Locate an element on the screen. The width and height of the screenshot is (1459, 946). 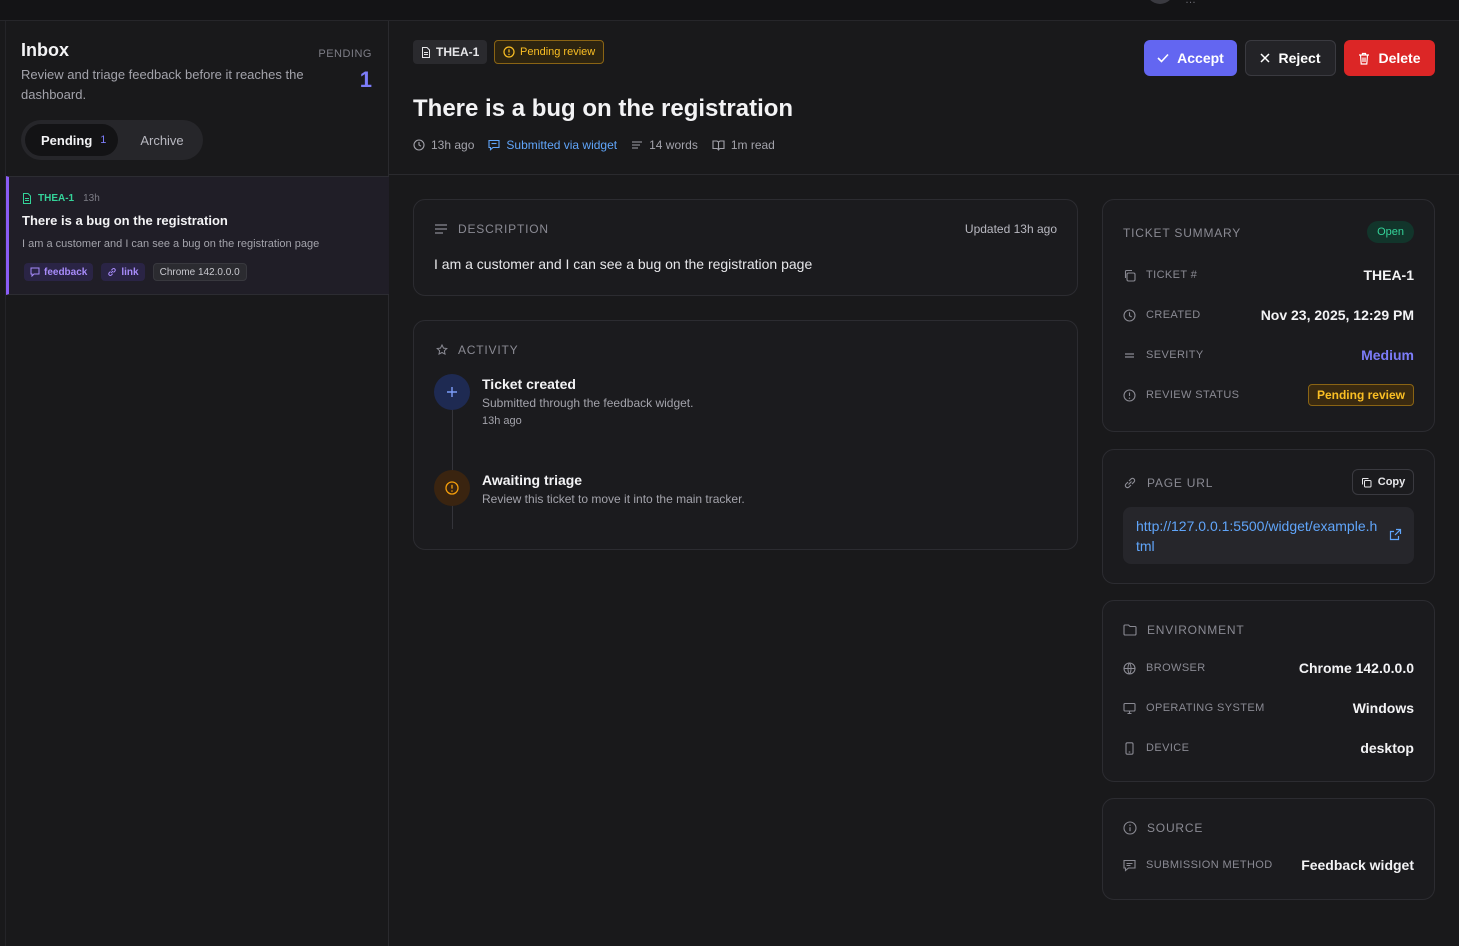
tab-pending: Pending 1 is located at coordinates (71, 140).